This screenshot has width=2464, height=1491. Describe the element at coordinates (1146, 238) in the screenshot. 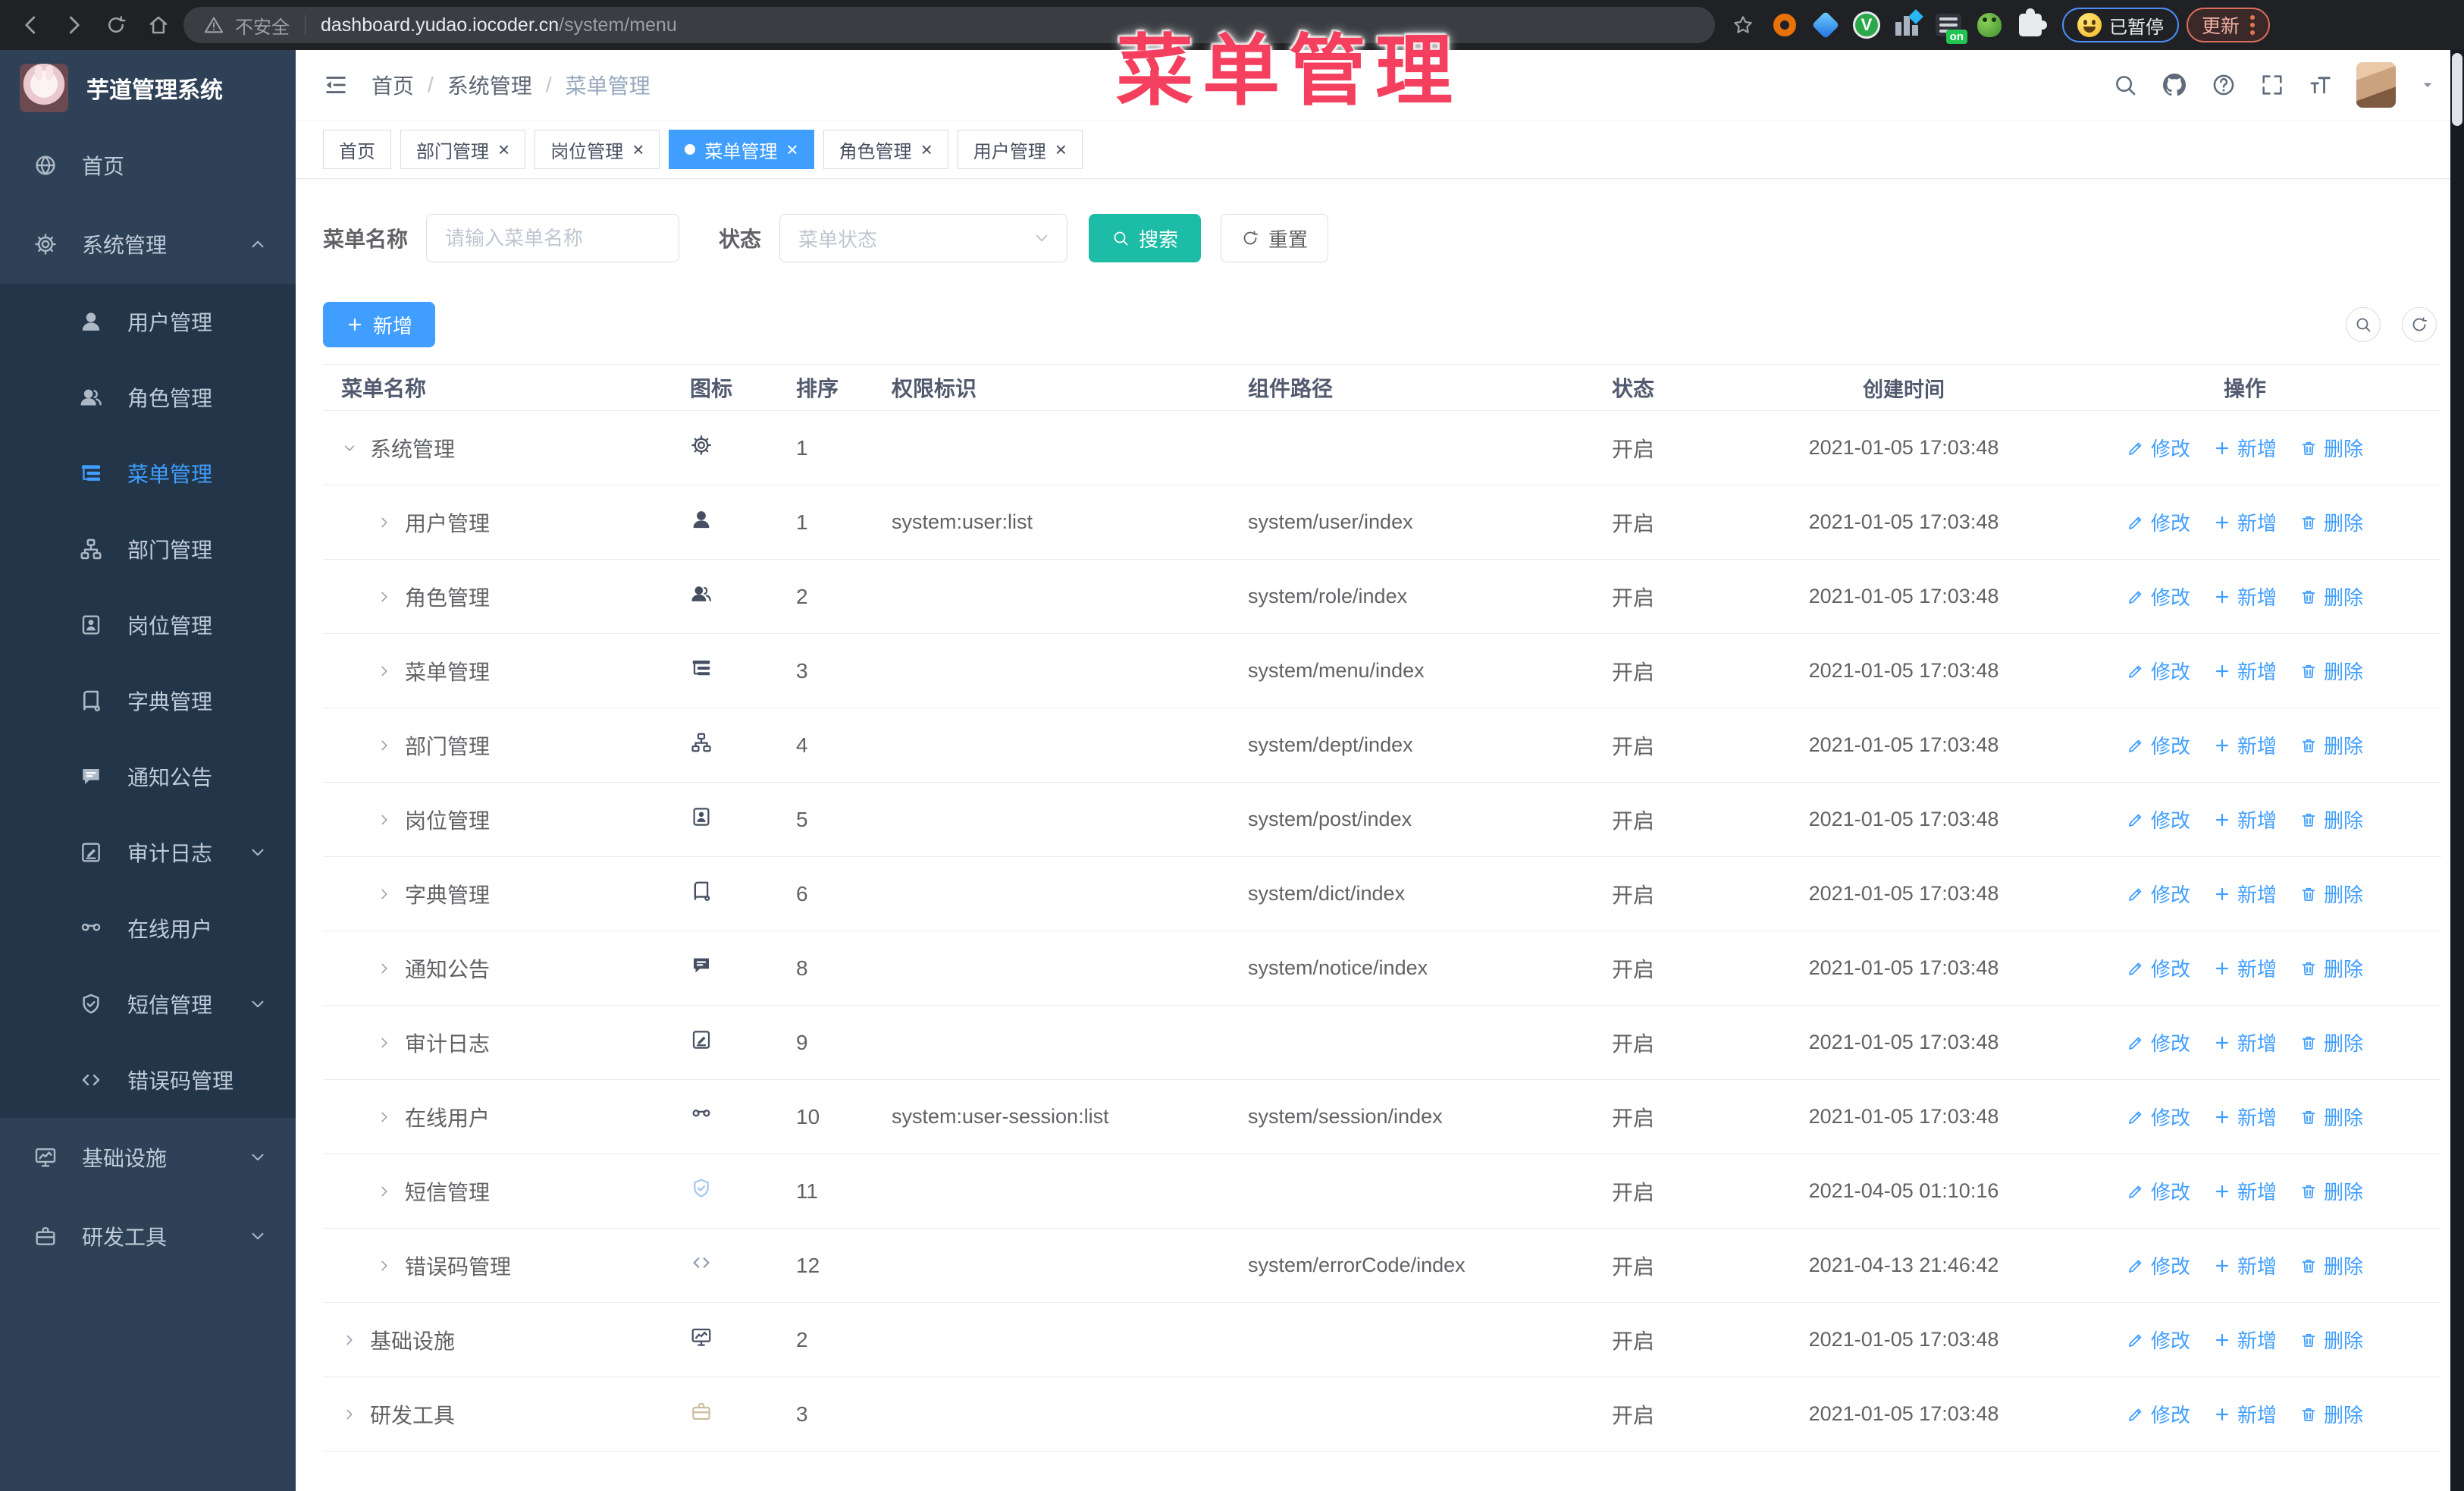

I see `search-button: 搜索` at that location.